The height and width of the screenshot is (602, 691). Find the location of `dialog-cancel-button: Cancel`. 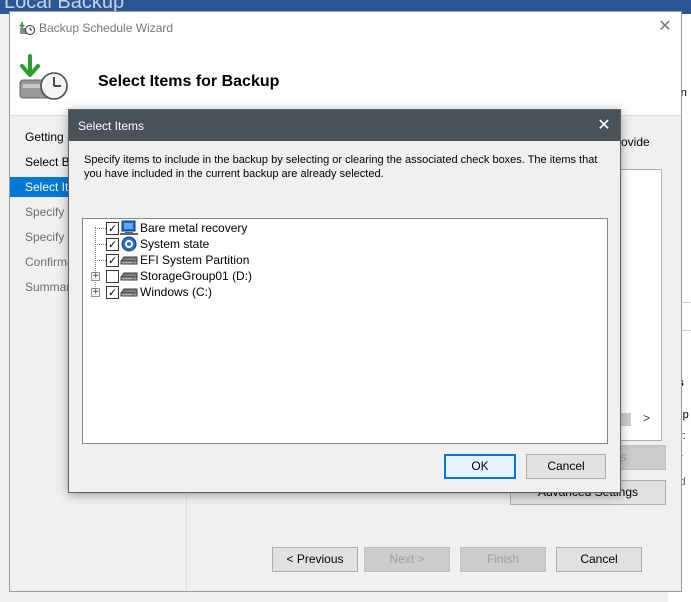

dialog-cancel-button: Cancel is located at coordinates (566, 466).